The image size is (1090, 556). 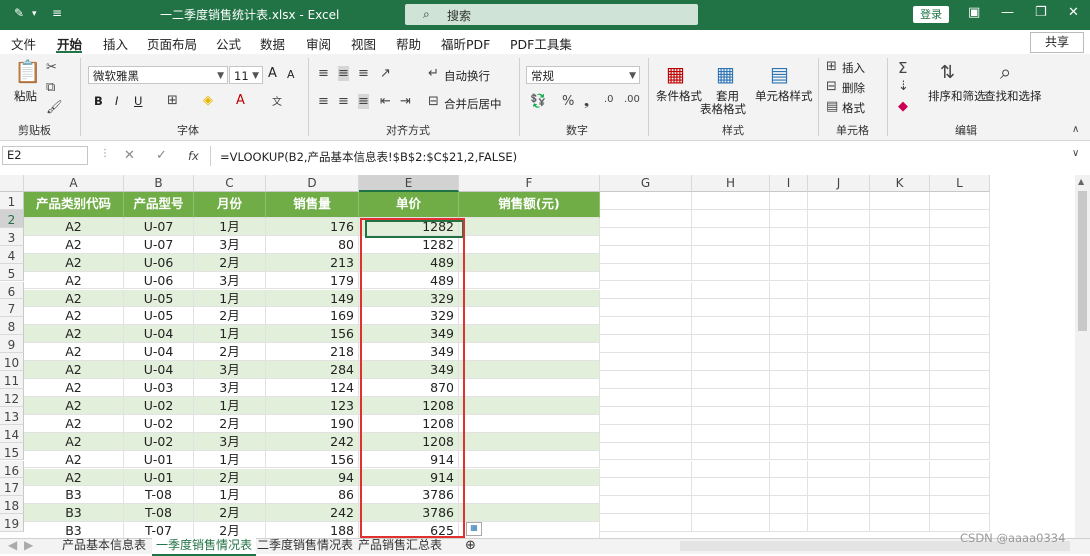 I want to click on row-header: 3, so click(x=12, y=236).